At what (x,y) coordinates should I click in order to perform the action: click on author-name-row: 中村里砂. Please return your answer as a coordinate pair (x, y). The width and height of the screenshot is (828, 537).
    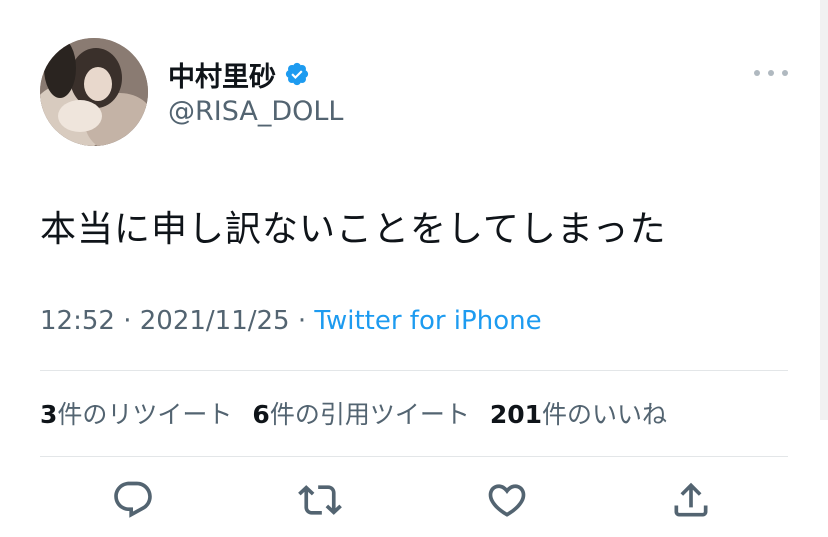
    Looking at the image, I should click on (239, 74).